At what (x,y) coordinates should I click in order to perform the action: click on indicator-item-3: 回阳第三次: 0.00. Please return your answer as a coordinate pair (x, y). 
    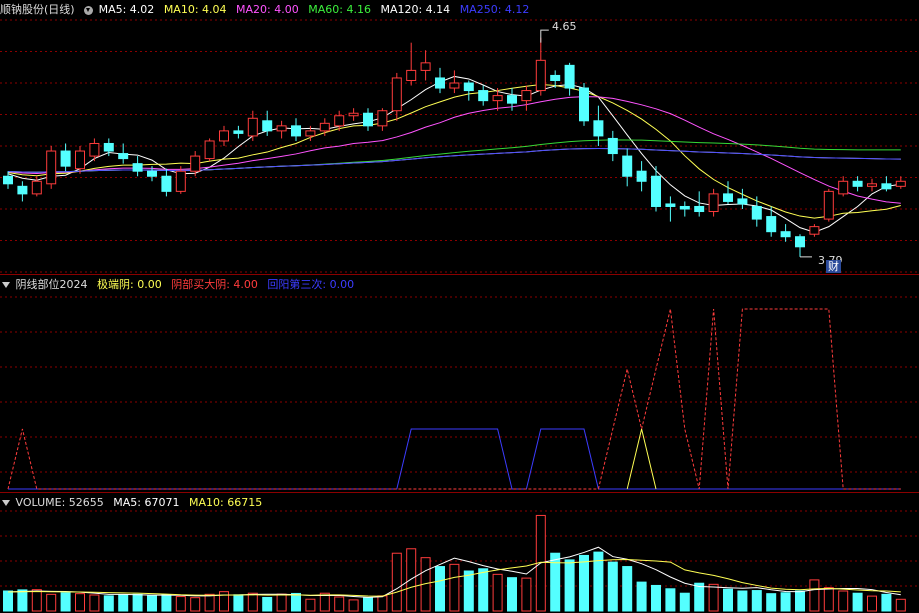
    Looking at the image, I should click on (311, 284).